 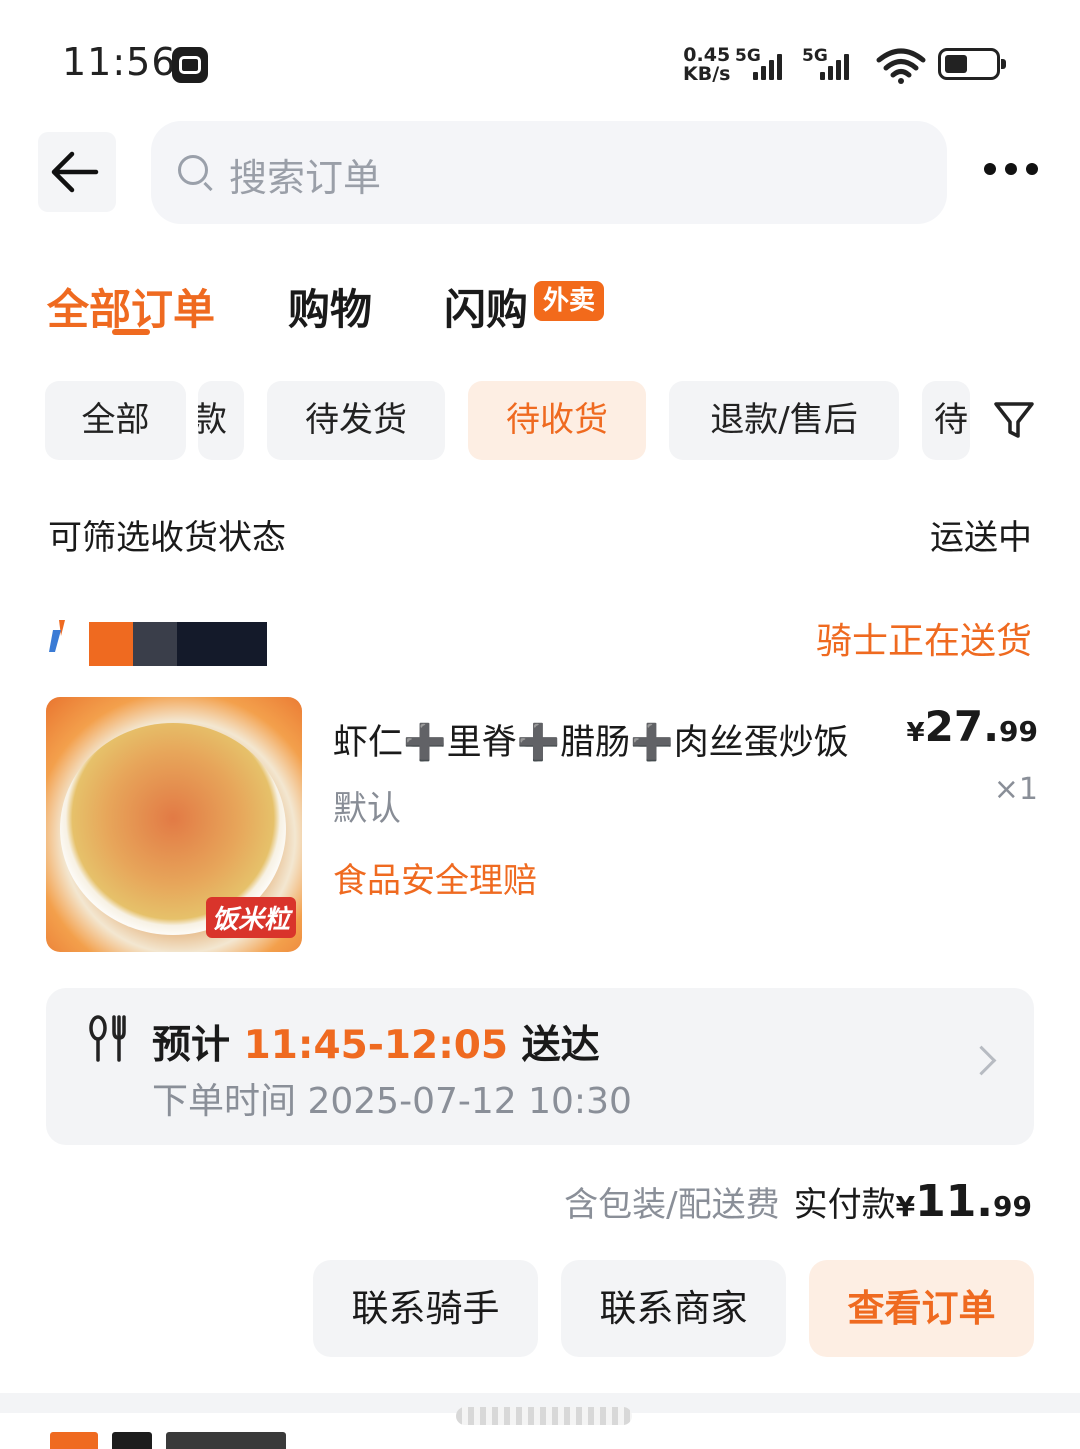 I want to click on chip-awaiting-receipt: 待收货, so click(x=557, y=420).